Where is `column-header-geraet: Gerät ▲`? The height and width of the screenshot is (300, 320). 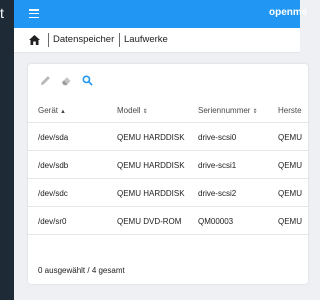 column-header-geraet: Gerät ▲ is located at coordinates (52, 110).